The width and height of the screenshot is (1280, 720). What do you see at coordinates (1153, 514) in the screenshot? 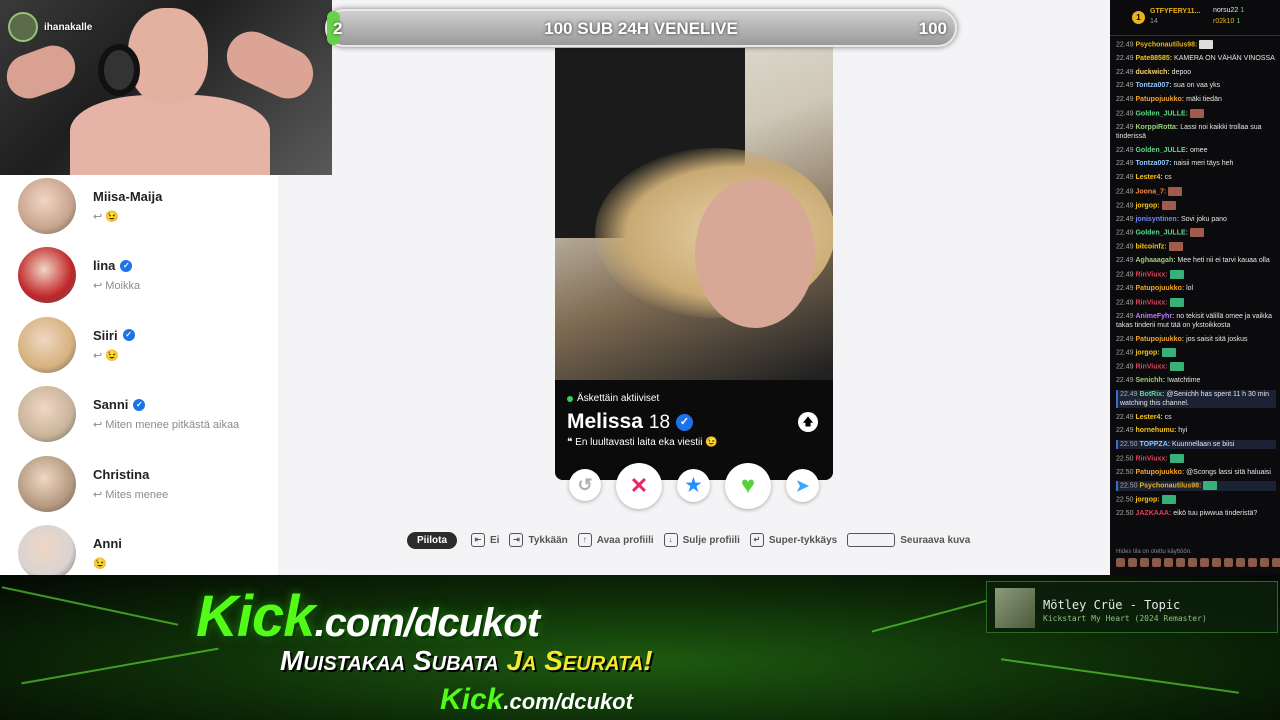
I see `chat-username: JAZKAAA:` at bounding box center [1153, 514].